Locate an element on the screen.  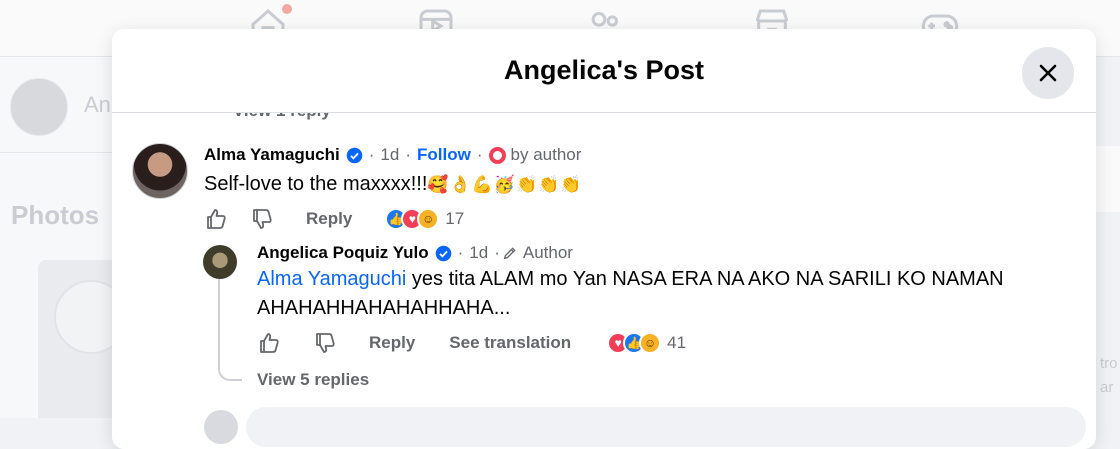
mention-link: Alma Yamaguchi is located at coordinates (331, 279).